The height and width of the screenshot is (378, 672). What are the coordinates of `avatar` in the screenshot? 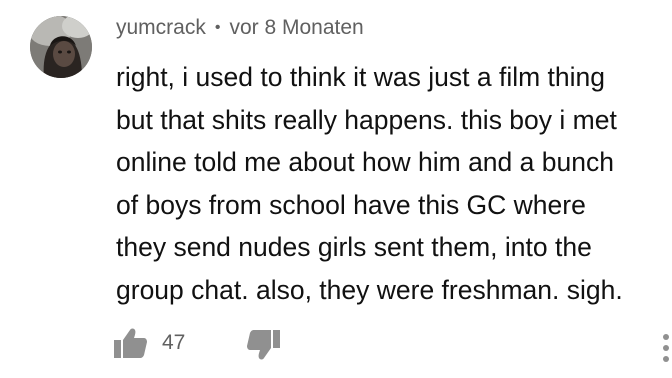 It's located at (61, 47).